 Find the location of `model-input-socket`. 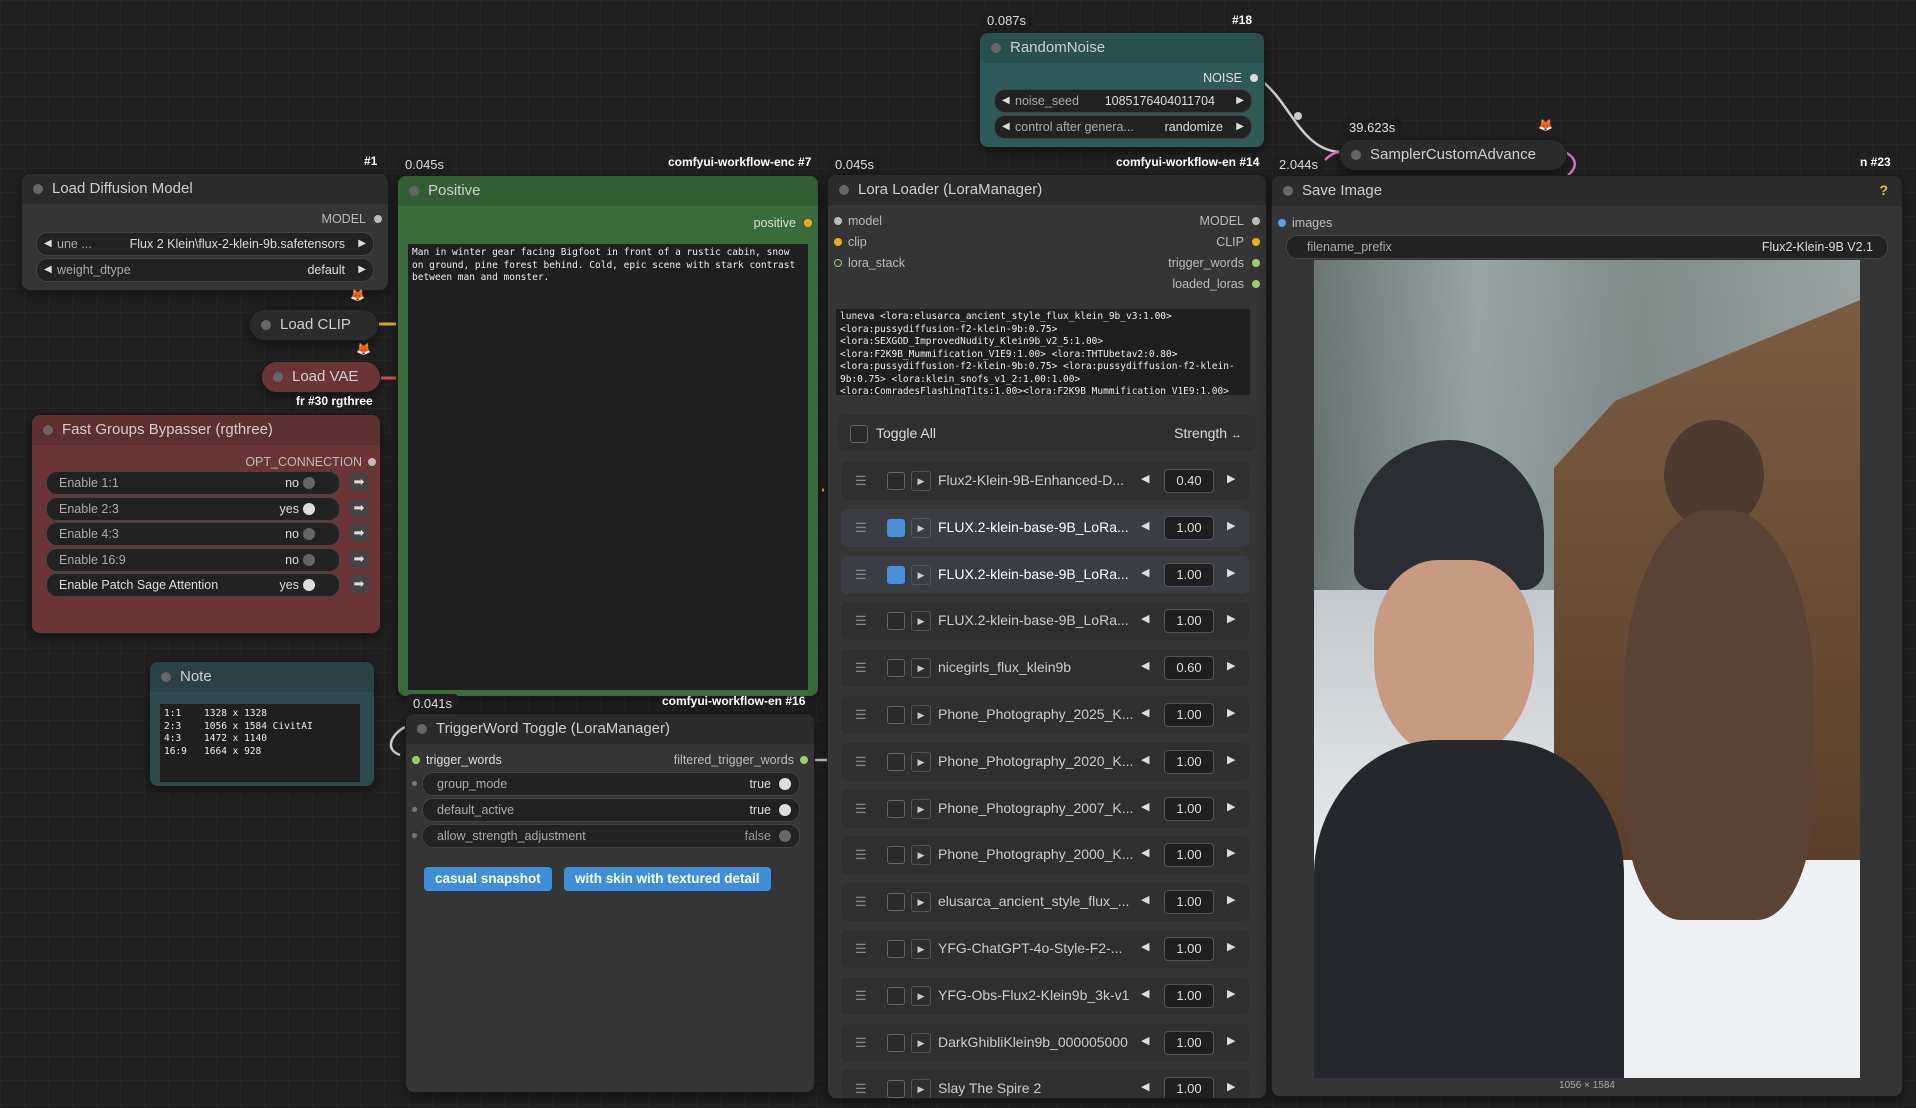

model-input-socket is located at coordinates (838, 221).